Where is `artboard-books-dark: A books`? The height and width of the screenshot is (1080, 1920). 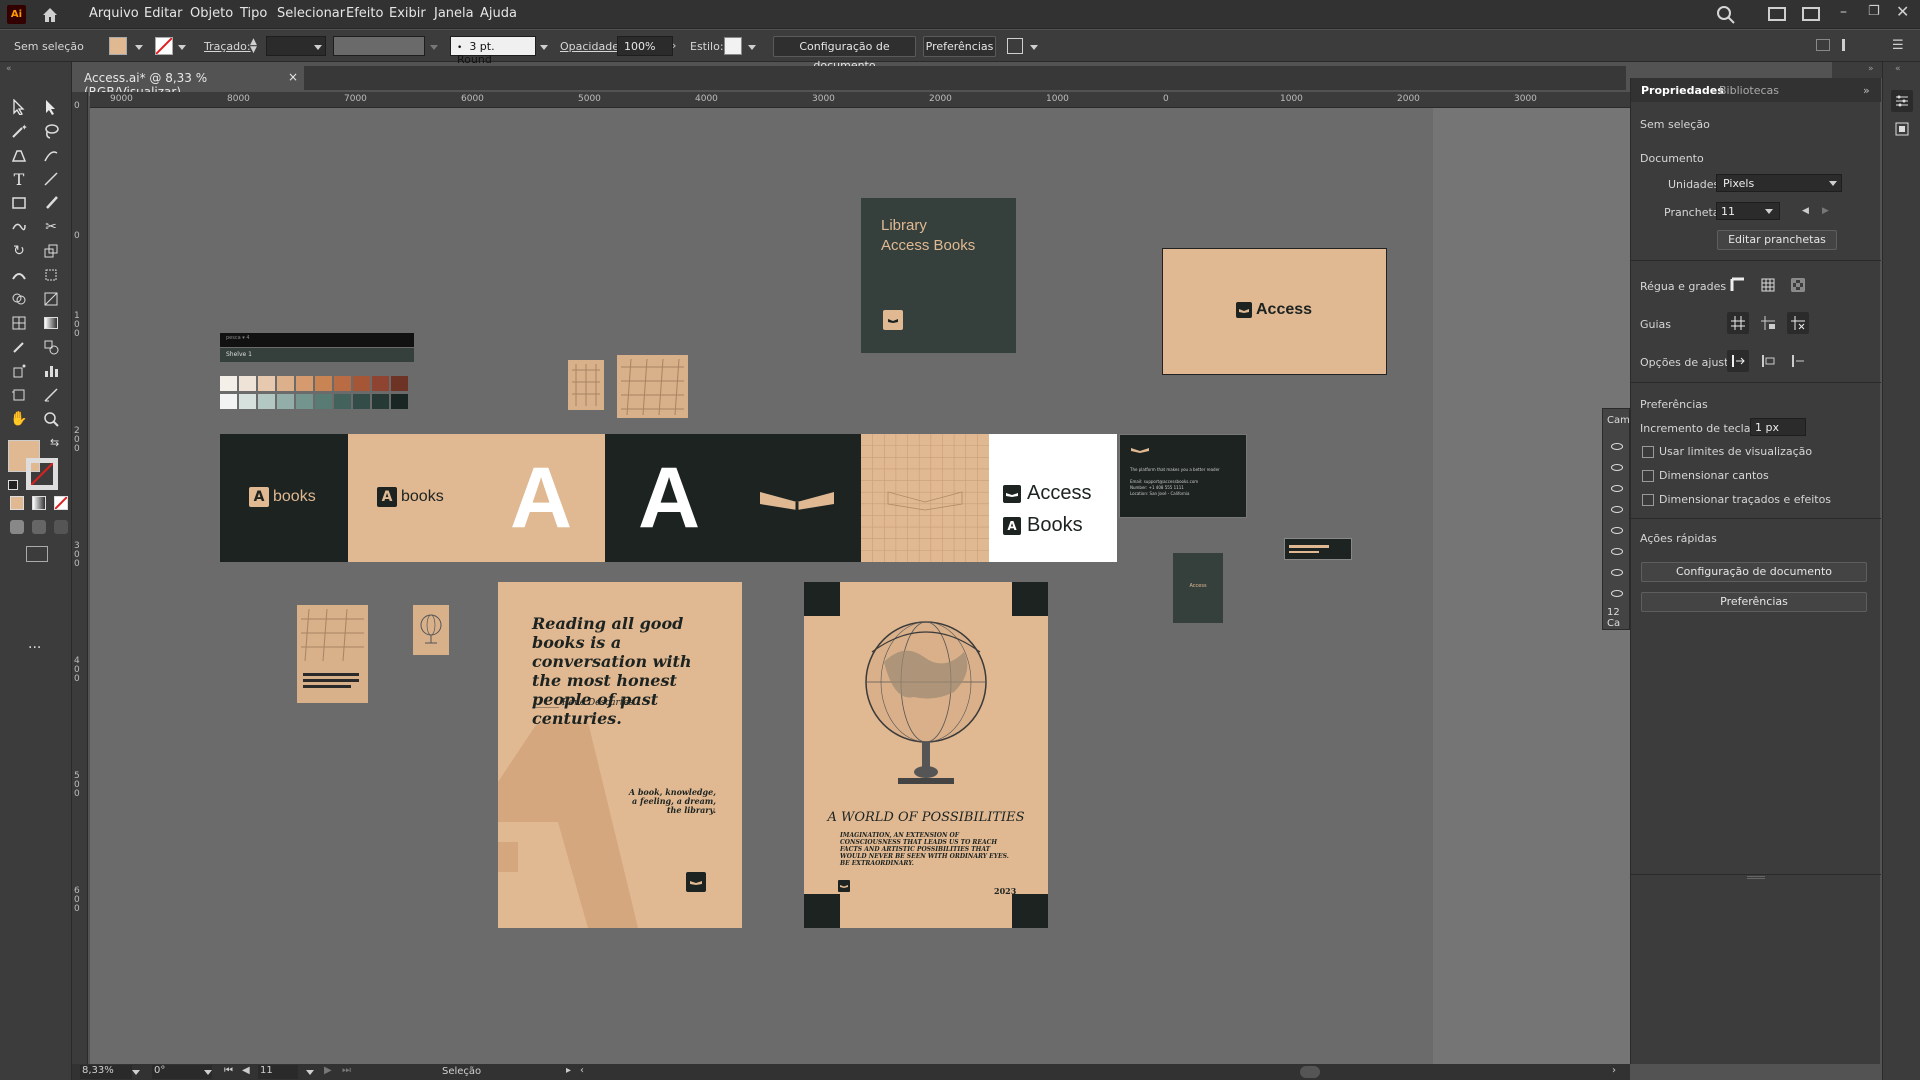 artboard-books-dark: A books is located at coordinates (284, 498).